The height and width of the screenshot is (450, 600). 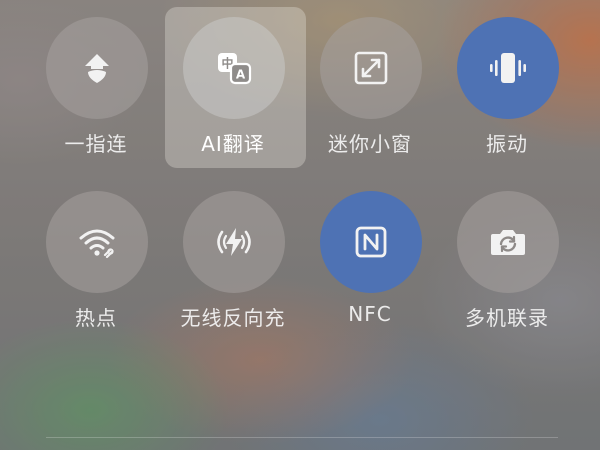 I want to click on tile-yizhilian-button, so click(x=97, y=68).